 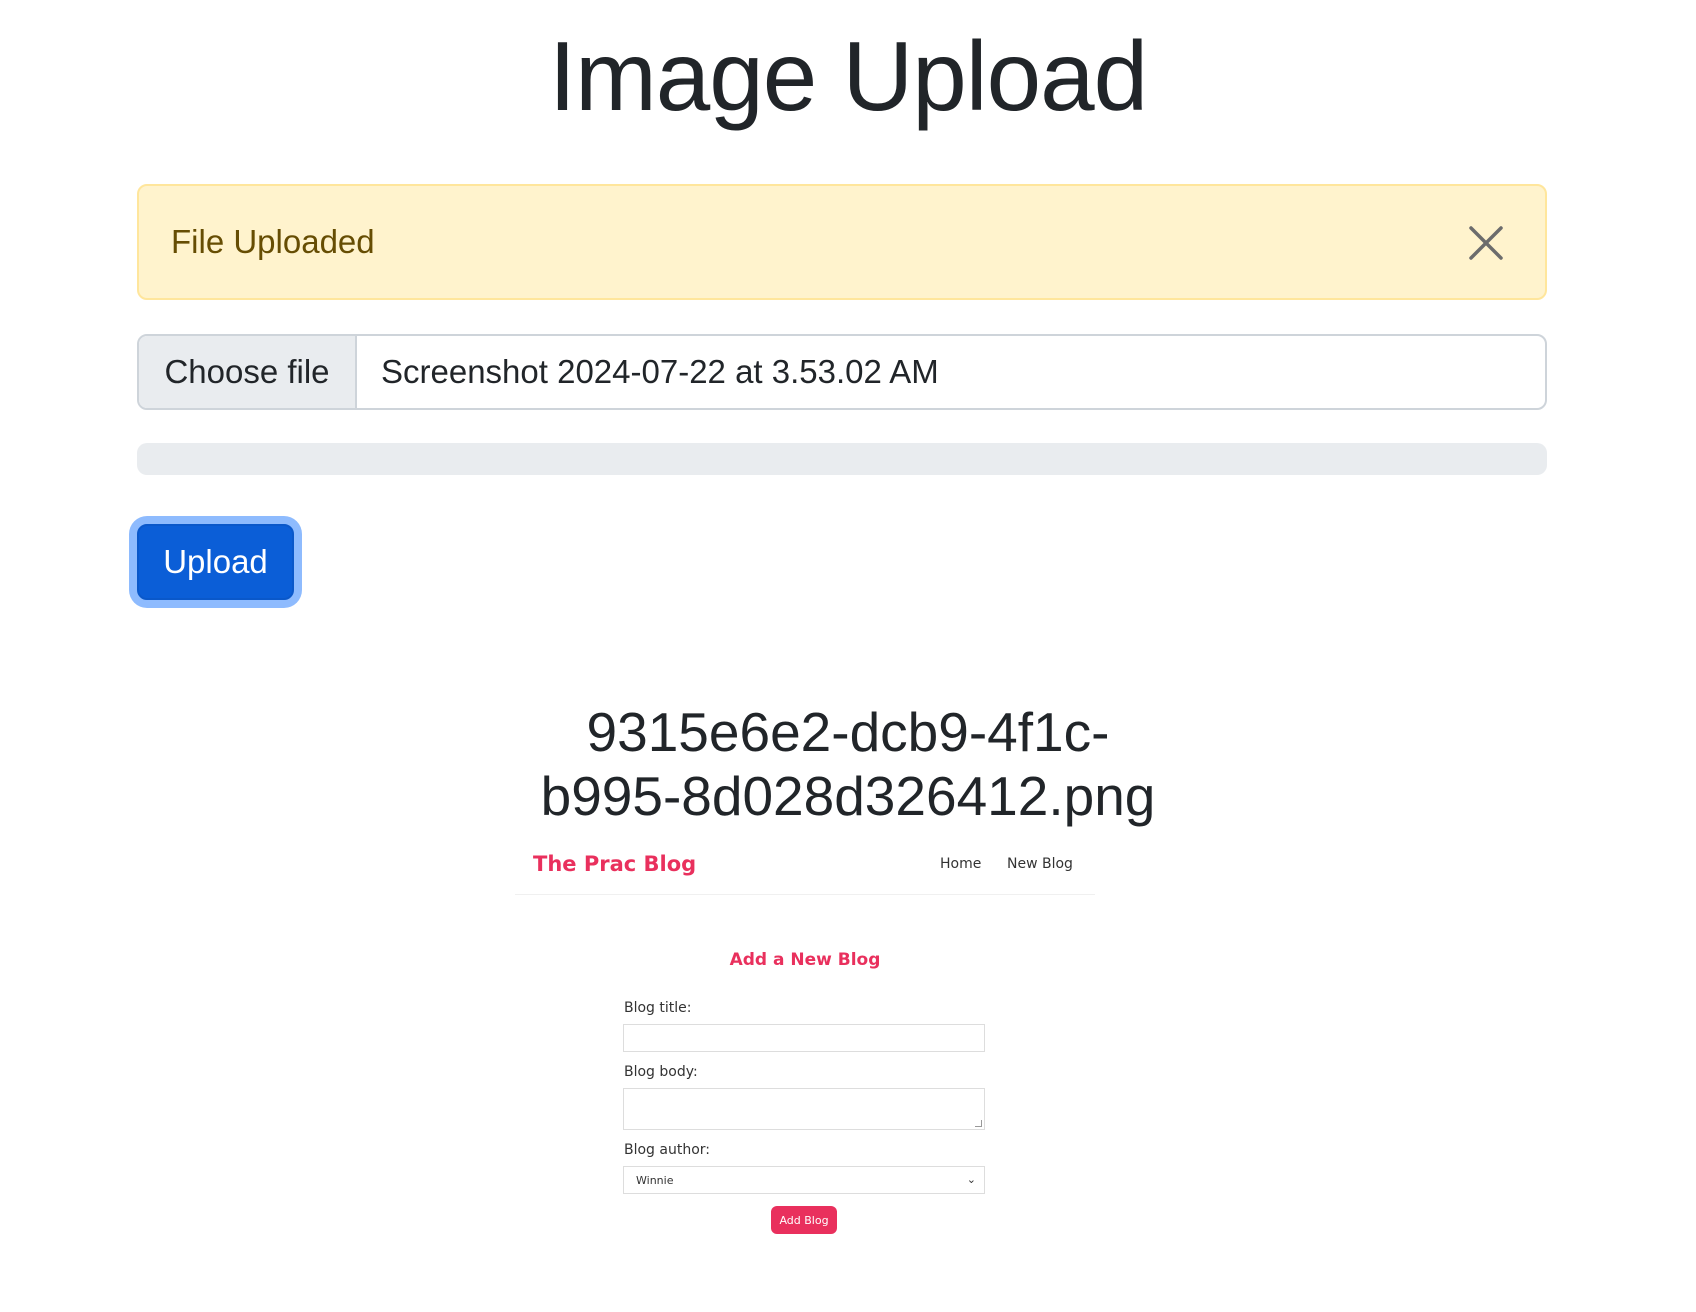 What do you see at coordinates (661, 1072) in the screenshot?
I see `preview-body-label: Blog body:` at bounding box center [661, 1072].